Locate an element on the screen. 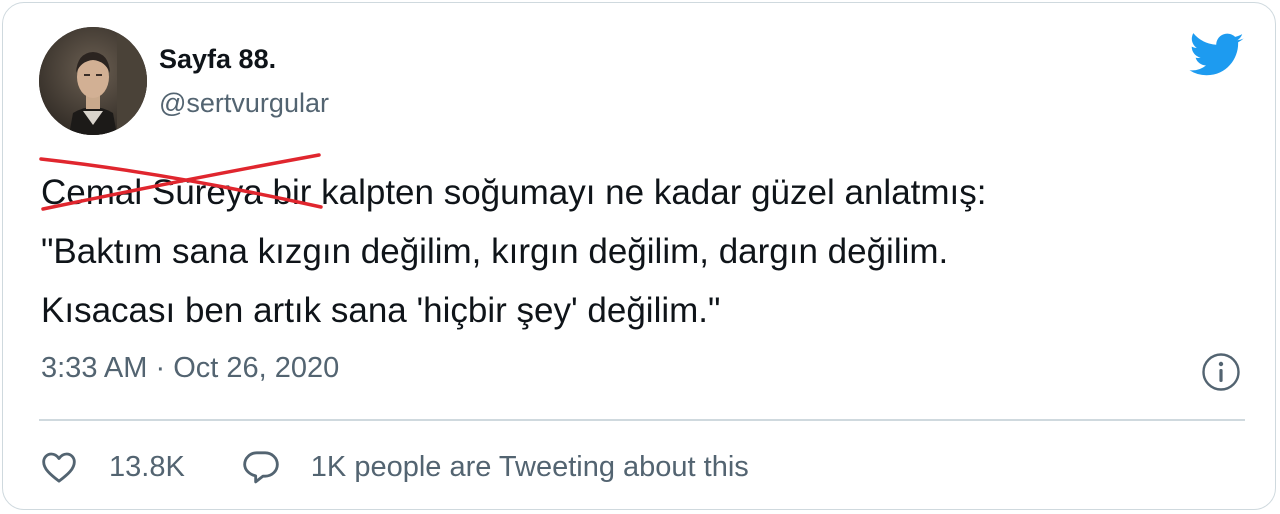 The width and height of the screenshot is (1280, 514). like-button: 13.8K is located at coordinates (112, 467).